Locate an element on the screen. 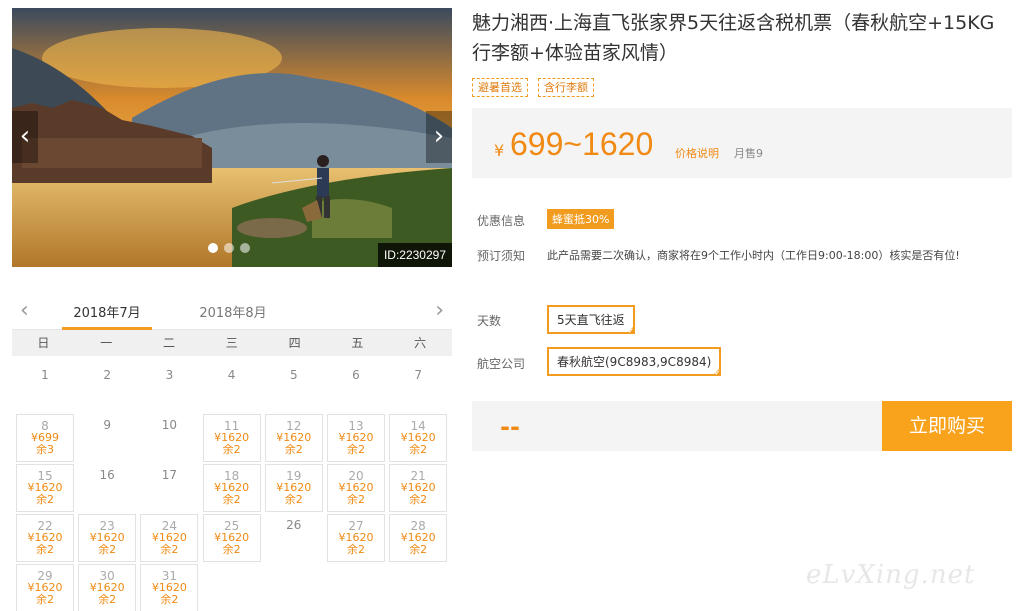 This screenshot has width=1016, height=611. day-number: 10 is located at coordinates (169, 425).